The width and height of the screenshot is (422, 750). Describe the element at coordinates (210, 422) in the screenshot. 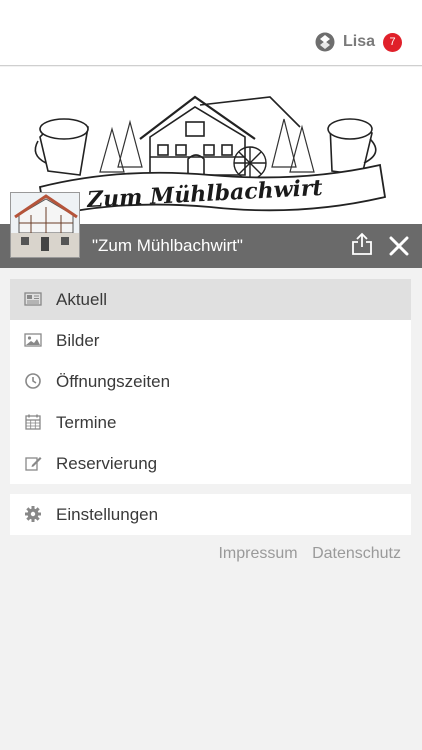

I see `menu-item-termine: Termine` at that location.